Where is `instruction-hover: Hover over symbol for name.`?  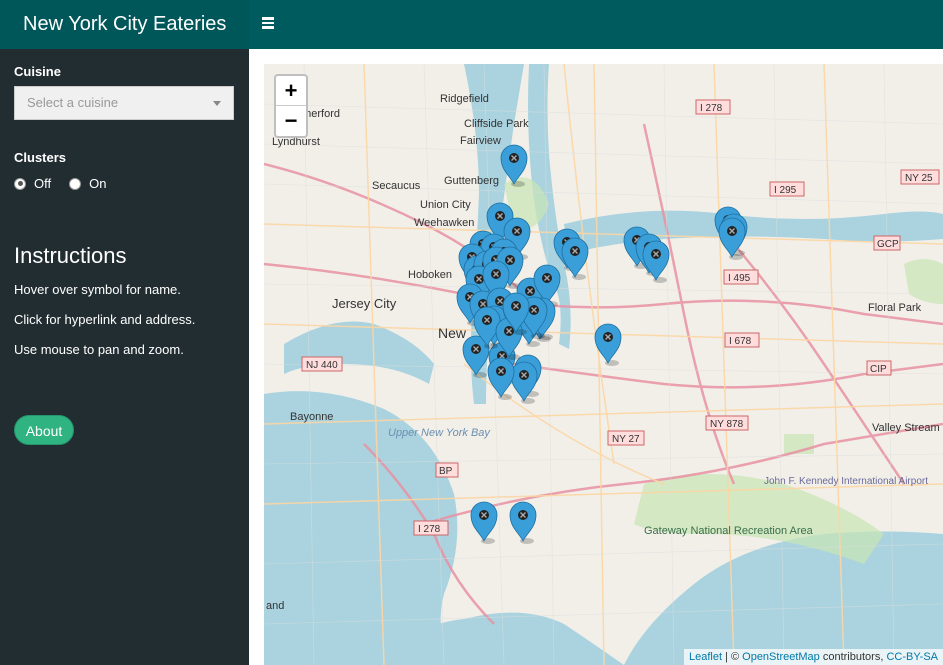 instruction-hover: Hover over symbol for name. is located at coordinates (97, 289).